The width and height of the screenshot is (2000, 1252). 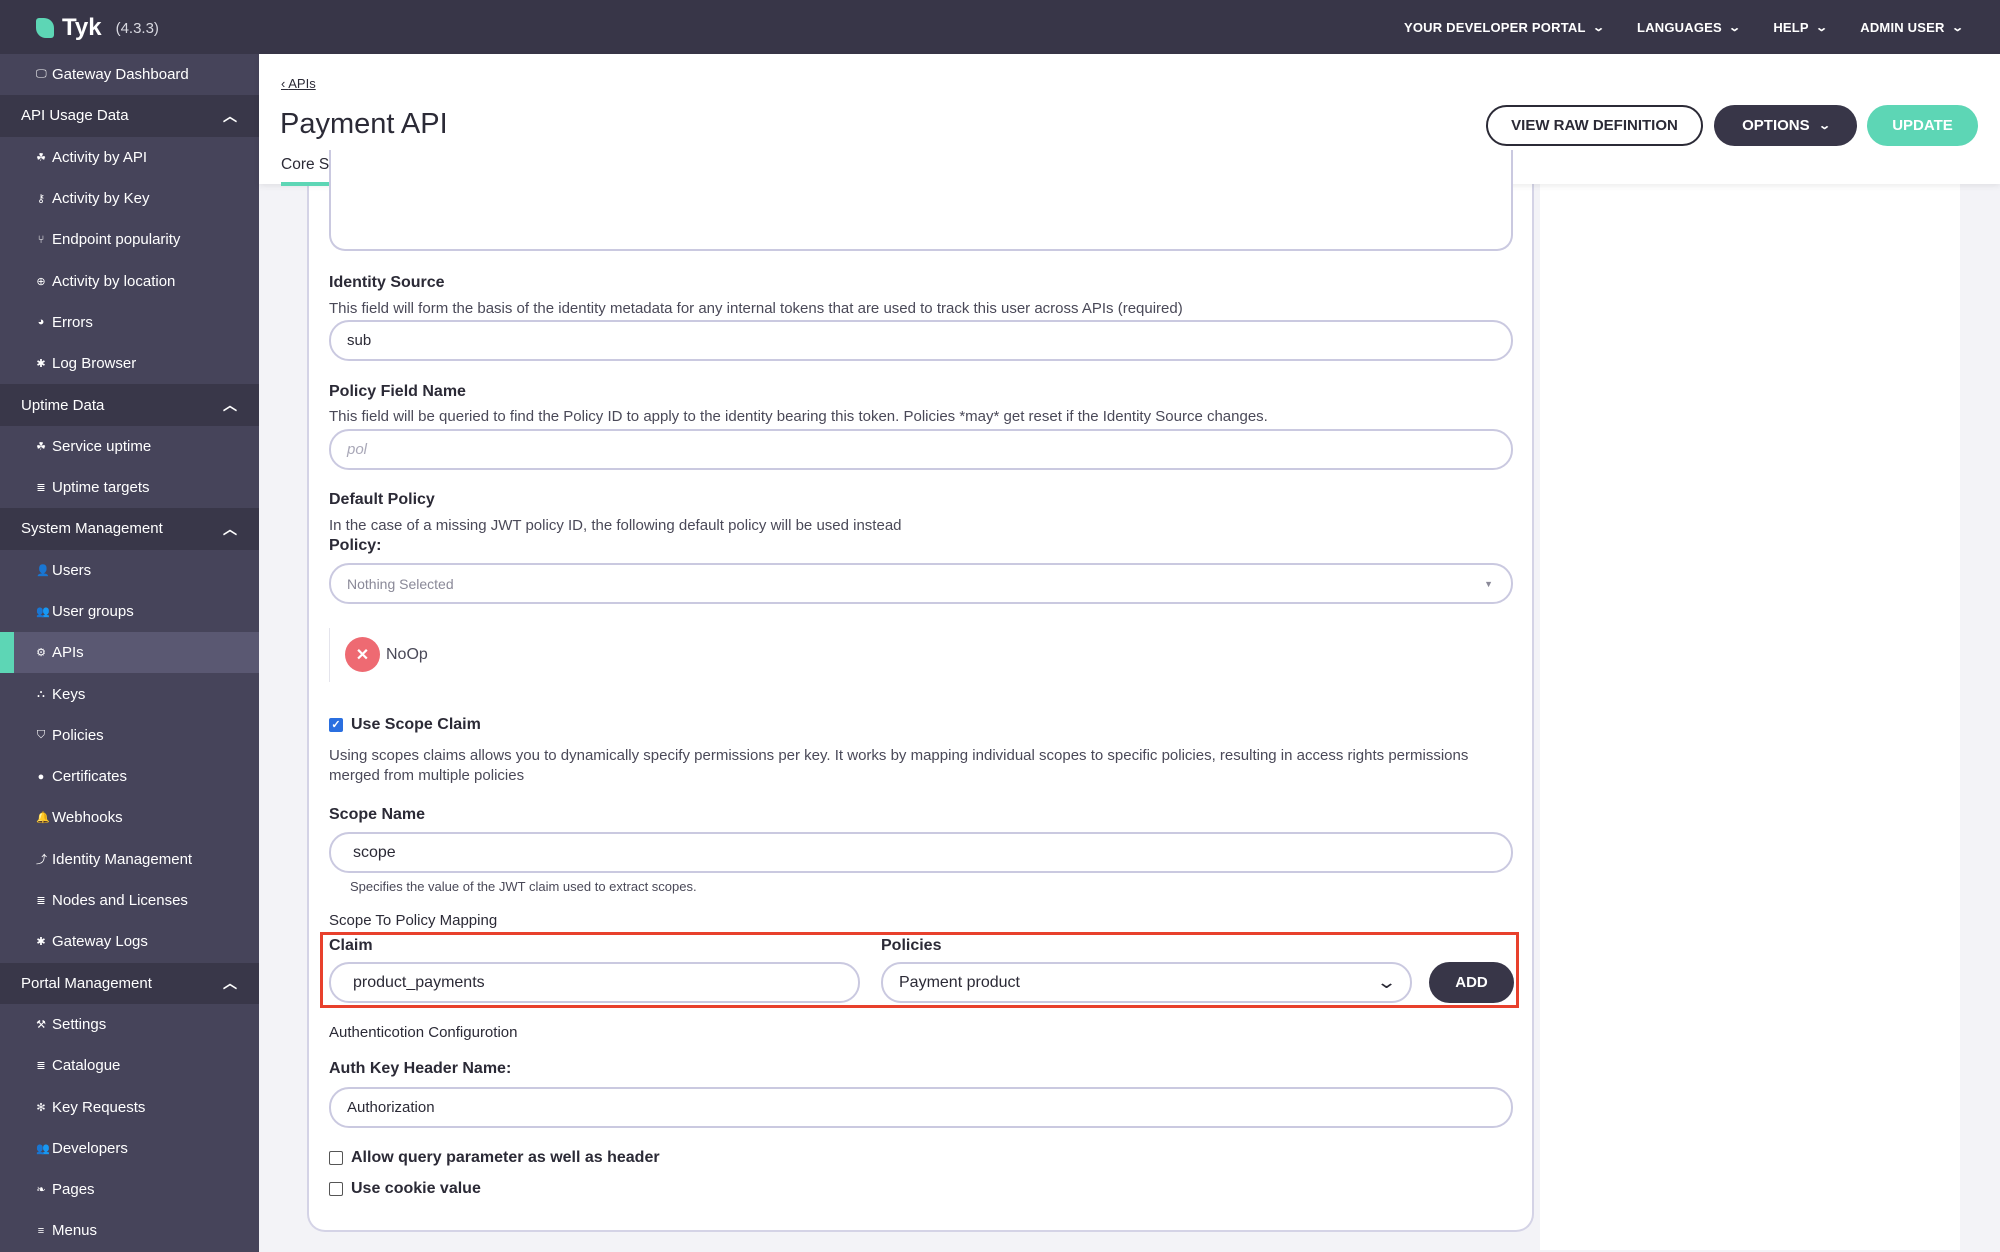 I want to click on sidebar-item-apis: ⚙ APIs, so click(x=129, y=653).